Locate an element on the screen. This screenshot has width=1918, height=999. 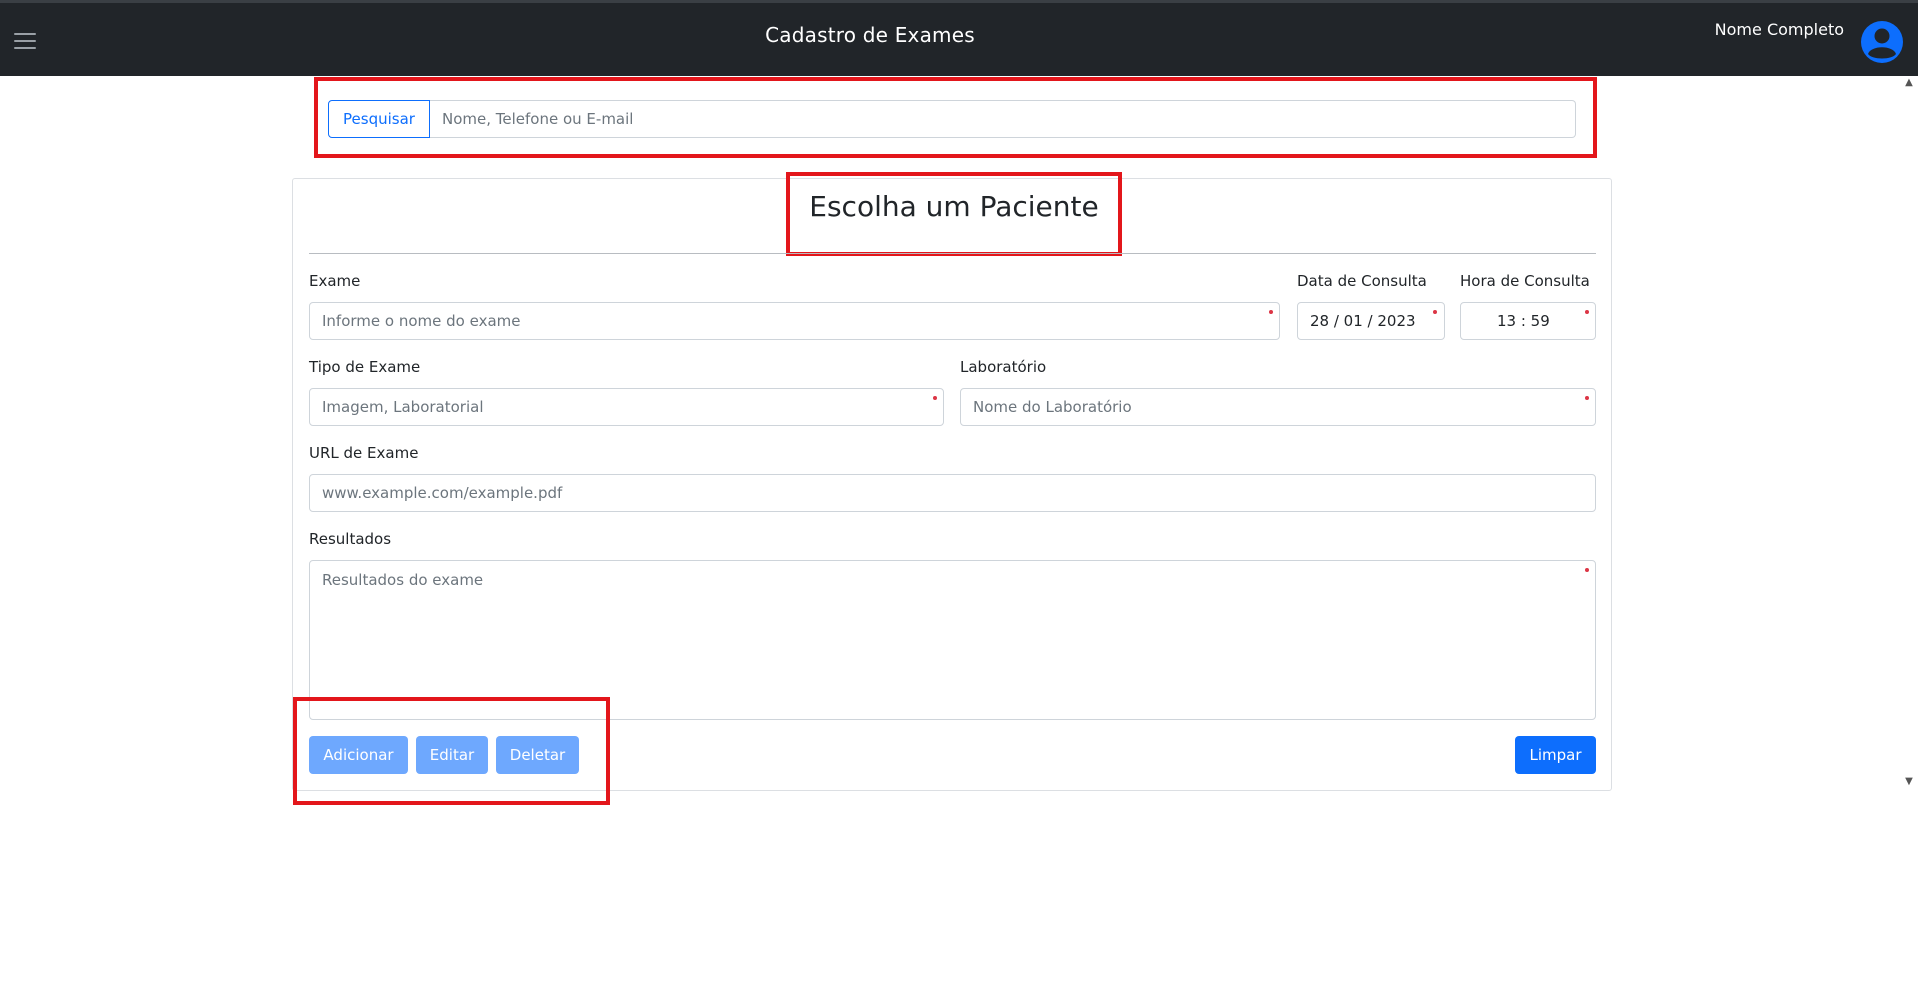
exame-input is located at coordinates (794, 321).